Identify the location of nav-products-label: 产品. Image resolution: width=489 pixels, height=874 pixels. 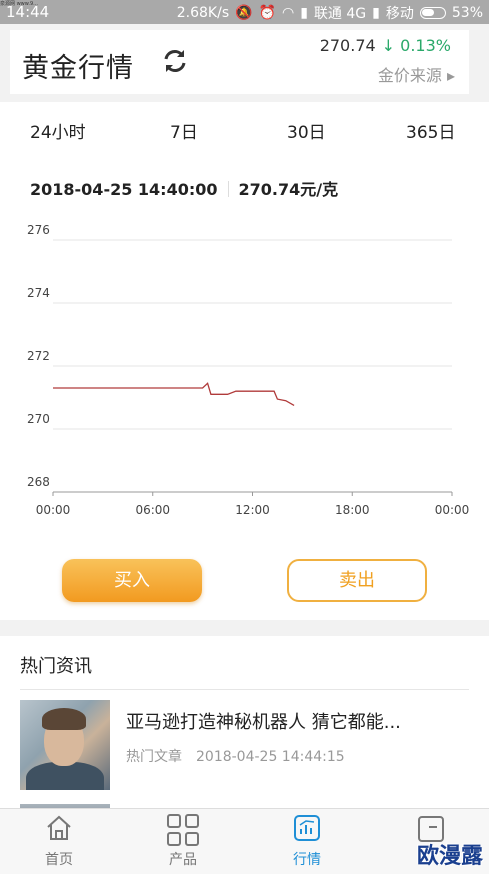
(183, 860).